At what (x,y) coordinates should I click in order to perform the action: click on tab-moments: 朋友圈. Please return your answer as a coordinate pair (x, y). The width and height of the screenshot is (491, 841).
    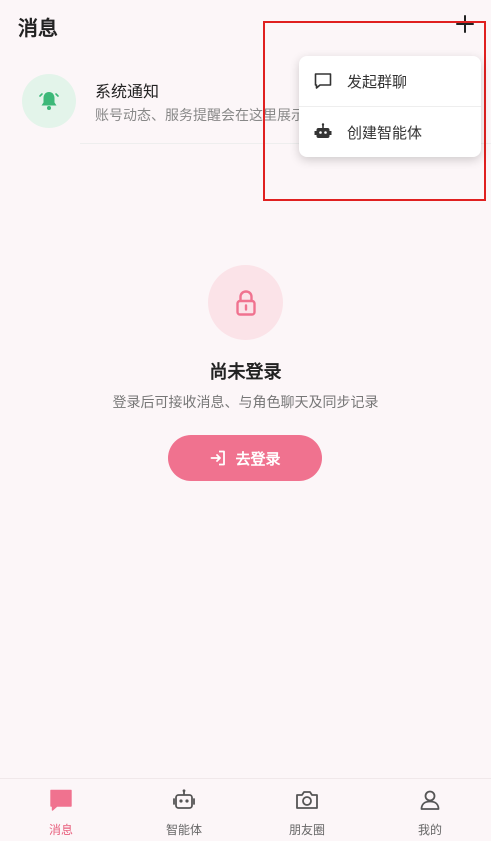
    Looking at the image, I should click on (307, 810).